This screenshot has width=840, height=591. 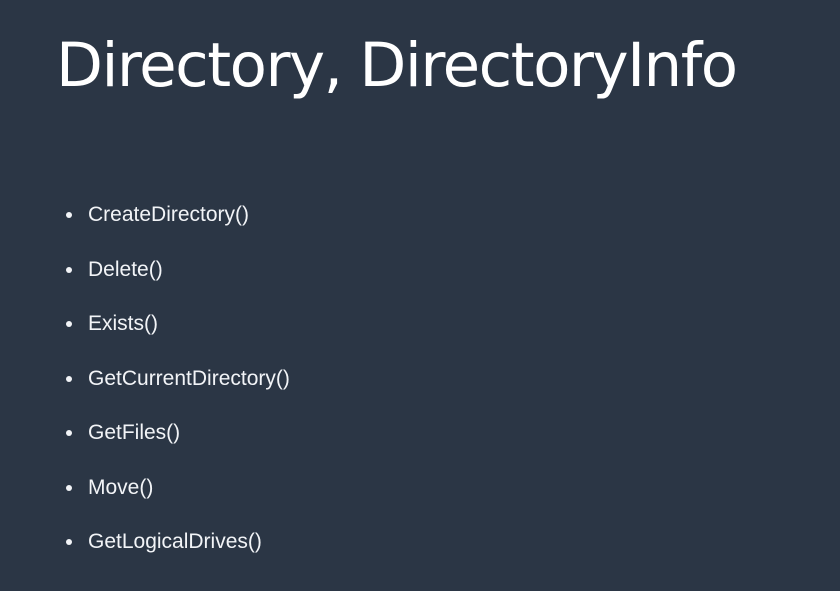 I want to click on list-item: Delete(), so click(x=178, y=281).